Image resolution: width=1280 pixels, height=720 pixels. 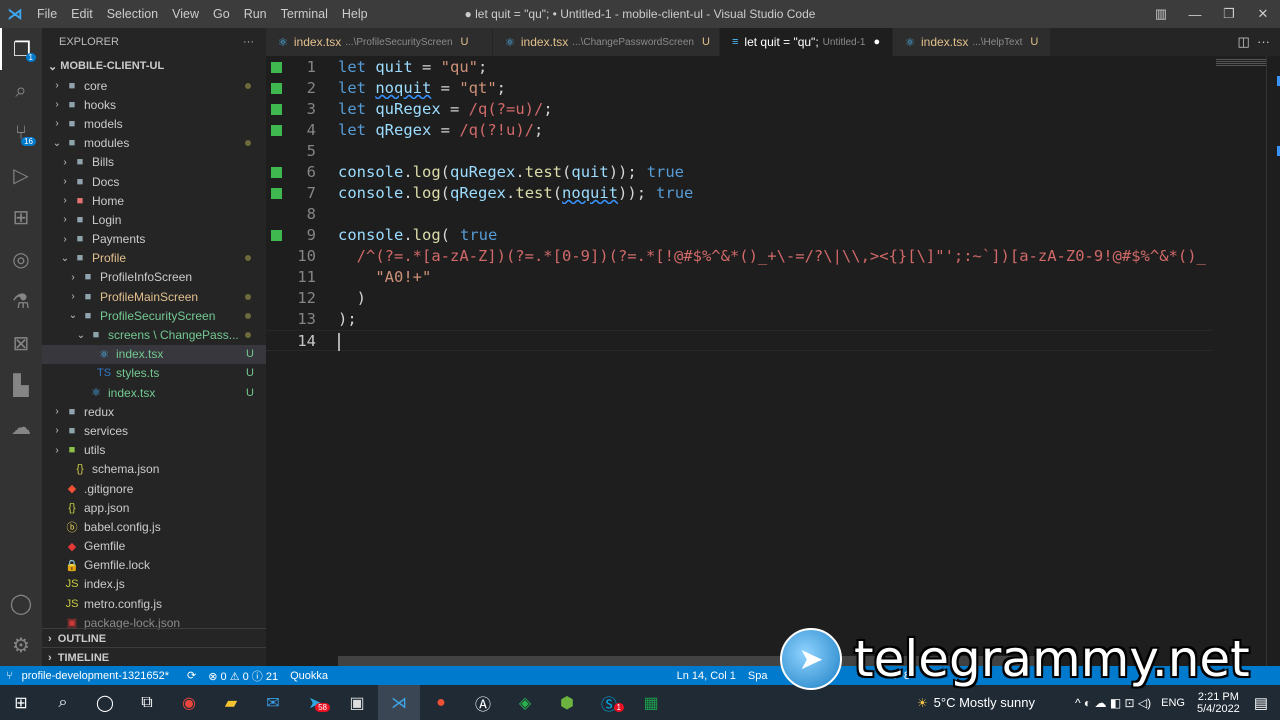 What do you see at coordinates (248, 42) in the screenshot?
I see `more-actions-button: ···` at bounding box center [248, 42].